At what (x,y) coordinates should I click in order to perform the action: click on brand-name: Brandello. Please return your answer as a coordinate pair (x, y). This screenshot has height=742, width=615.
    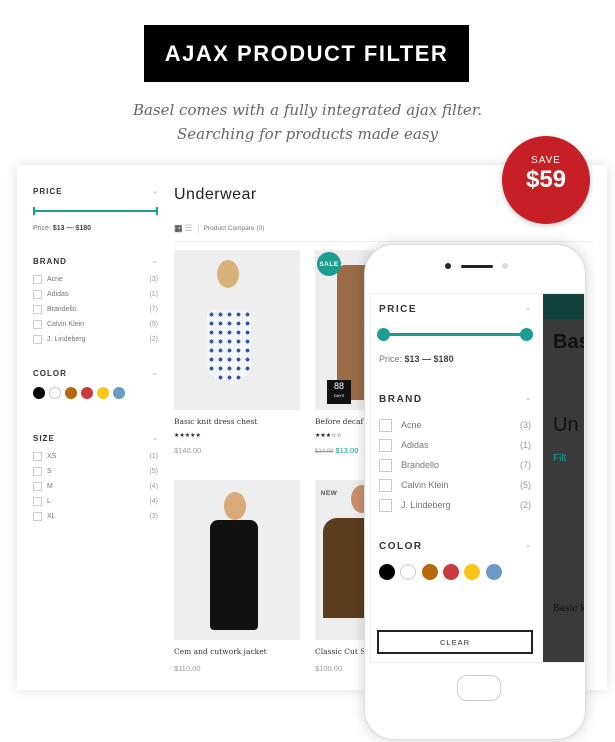
    Looking at the image, I should click on (62, 309).